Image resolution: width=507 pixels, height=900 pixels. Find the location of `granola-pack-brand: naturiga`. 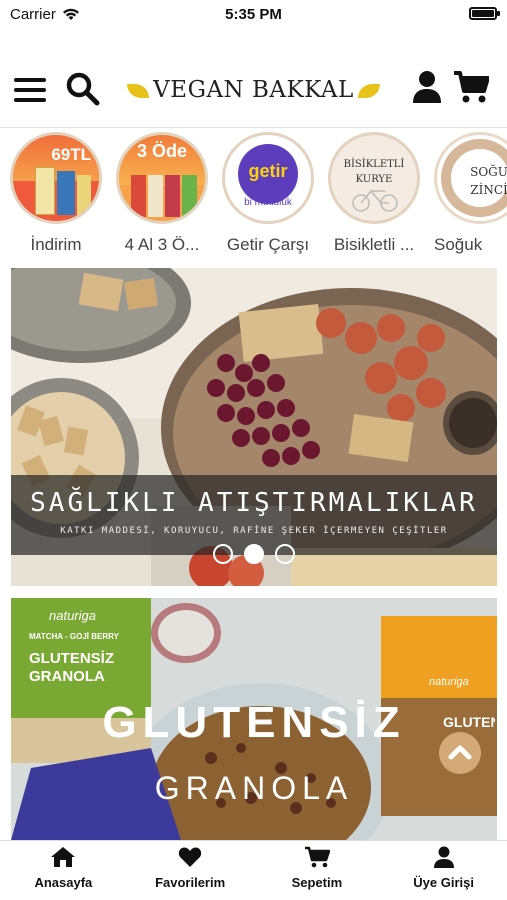

granola-pack-brand: naturiga is located at coordinates (72, 615).